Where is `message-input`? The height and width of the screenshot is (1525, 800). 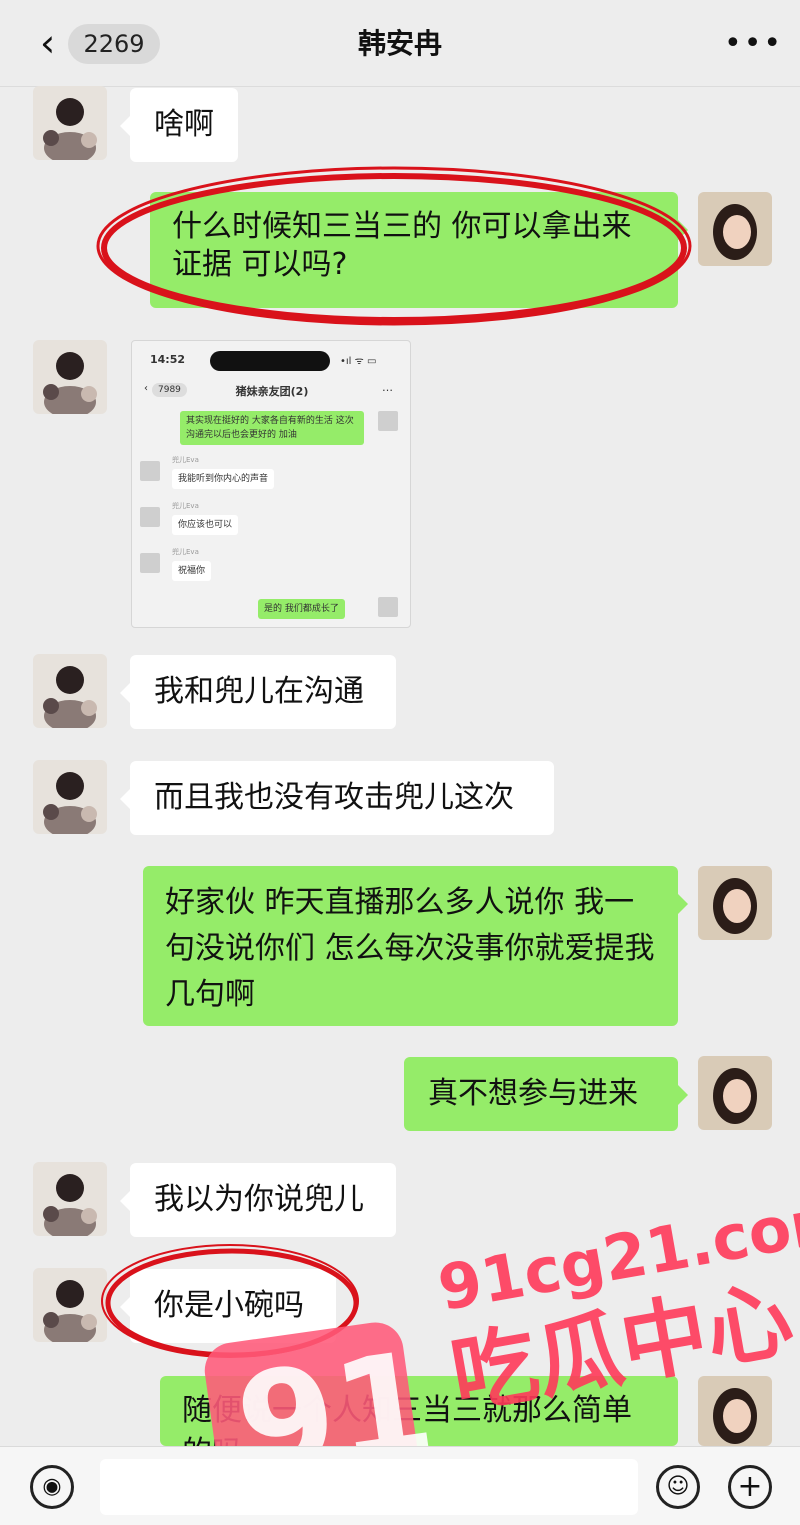 message-input is located at coordinates (369, 1487).